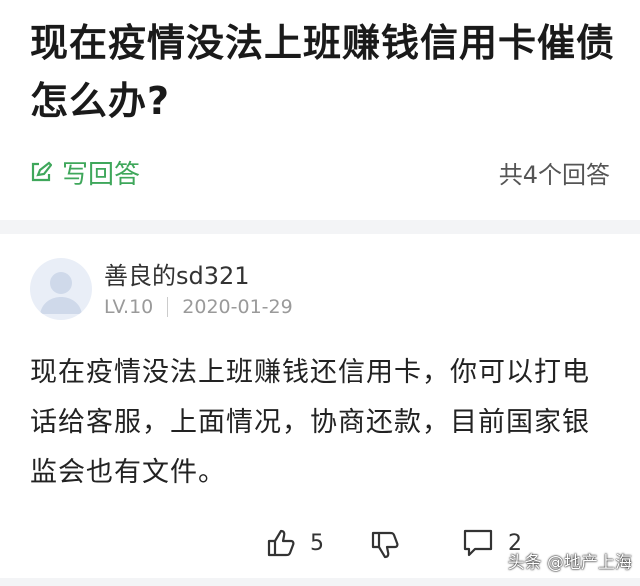  What do you see at coordinates (281, 543) in the screenshot?
I see `thumbs-up-icon` at bounding box center [281, 543].